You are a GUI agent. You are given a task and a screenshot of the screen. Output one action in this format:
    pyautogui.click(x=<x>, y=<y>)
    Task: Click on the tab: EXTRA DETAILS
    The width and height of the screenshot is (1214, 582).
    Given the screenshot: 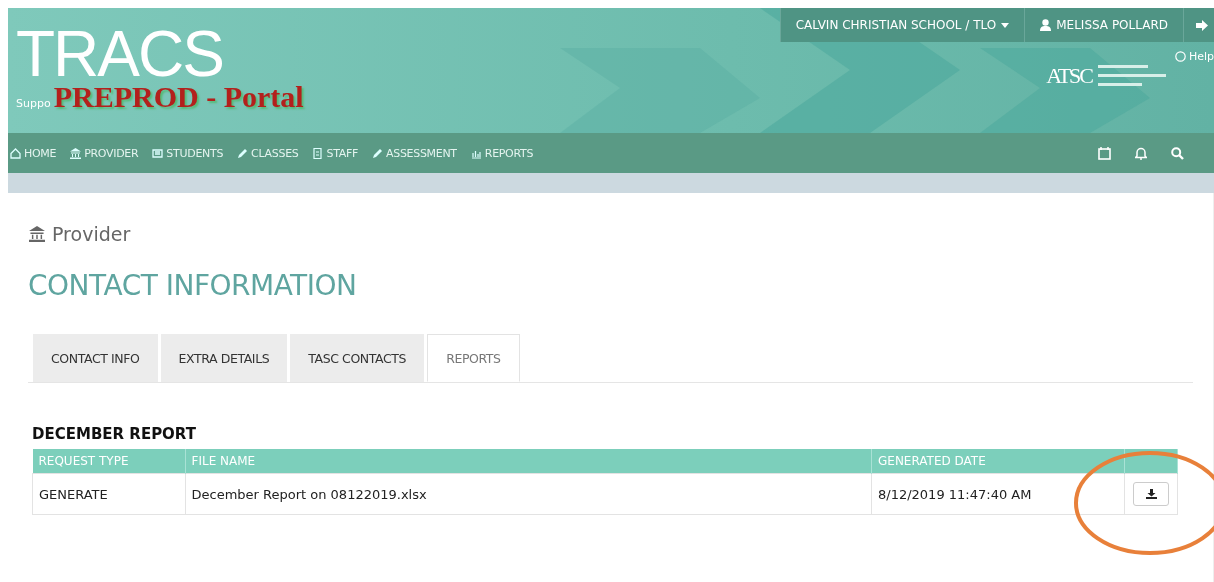 What is the action you would take?
    pyautogui.click(x=224, y=358)
    